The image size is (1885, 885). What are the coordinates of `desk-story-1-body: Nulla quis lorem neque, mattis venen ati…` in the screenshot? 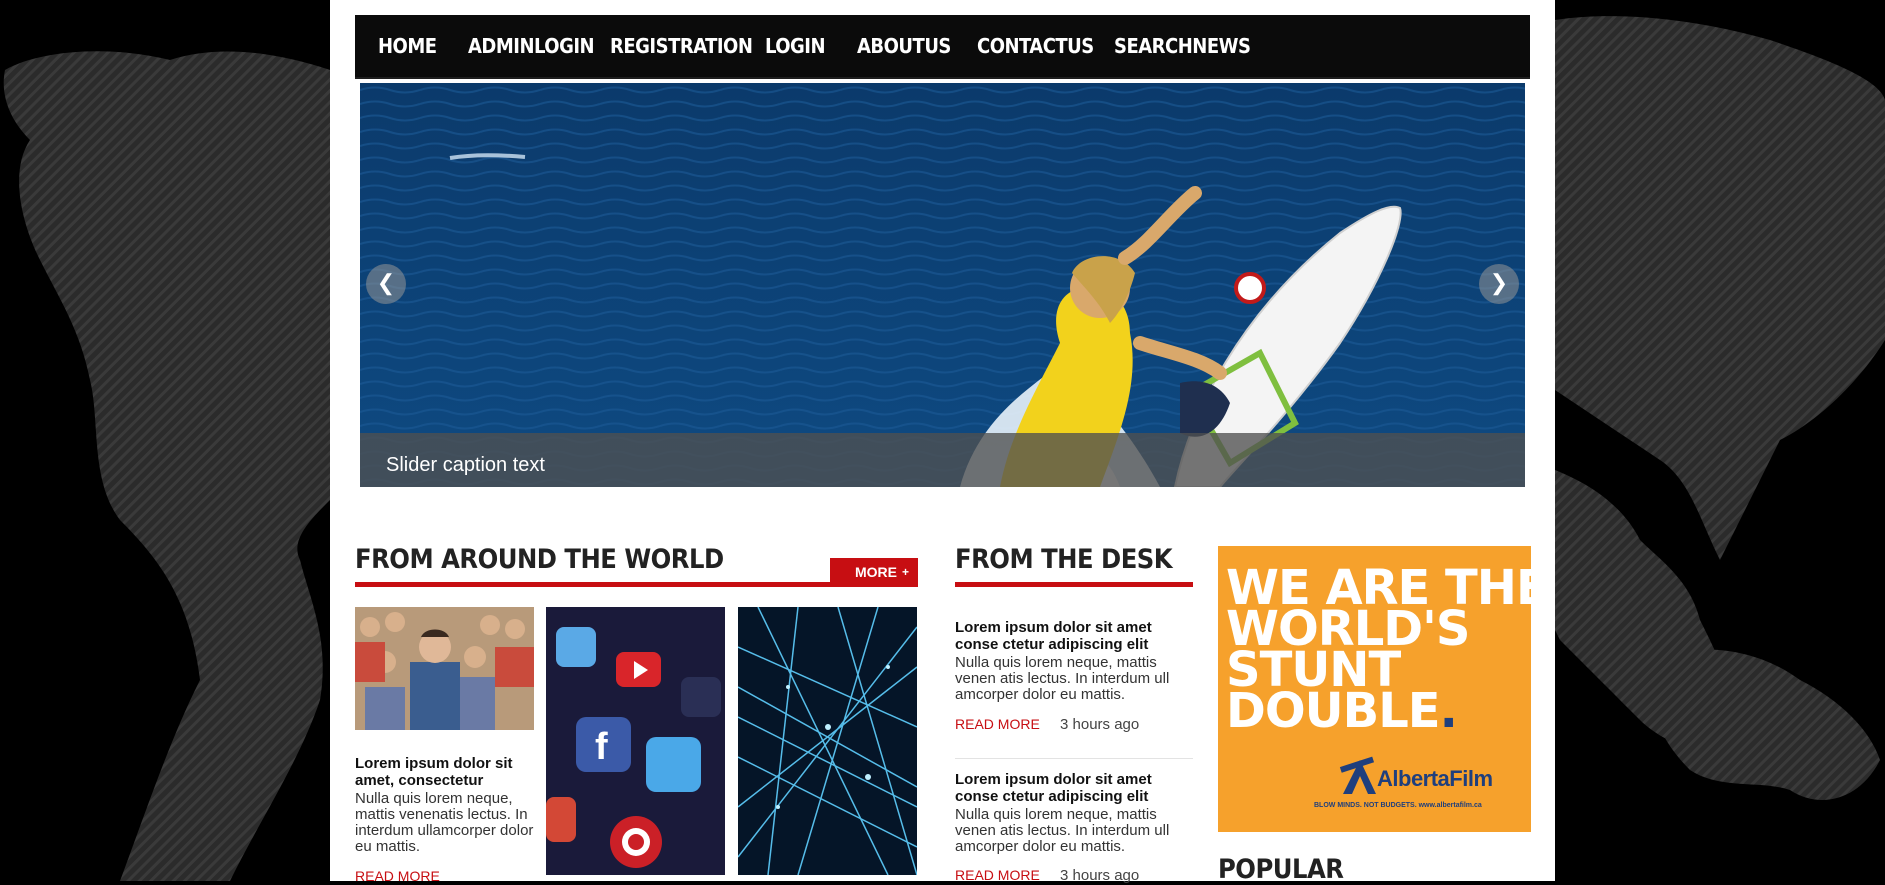 It's located at (1062, 678).